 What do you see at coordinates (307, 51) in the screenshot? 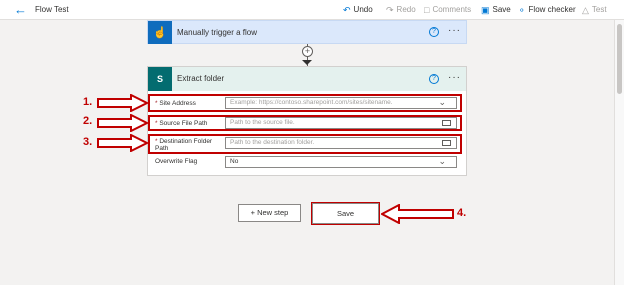
I see `insert-step-plus-icon: +` at bounding box center [307, 51].